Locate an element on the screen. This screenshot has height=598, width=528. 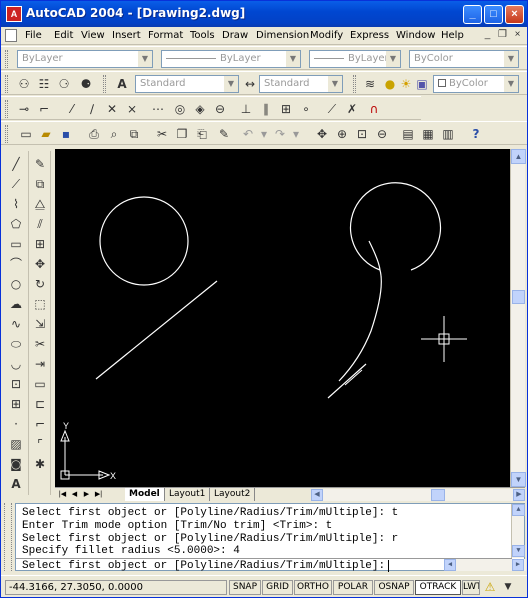
hatch-icon: ▨ is located at coordinates (16, 444).